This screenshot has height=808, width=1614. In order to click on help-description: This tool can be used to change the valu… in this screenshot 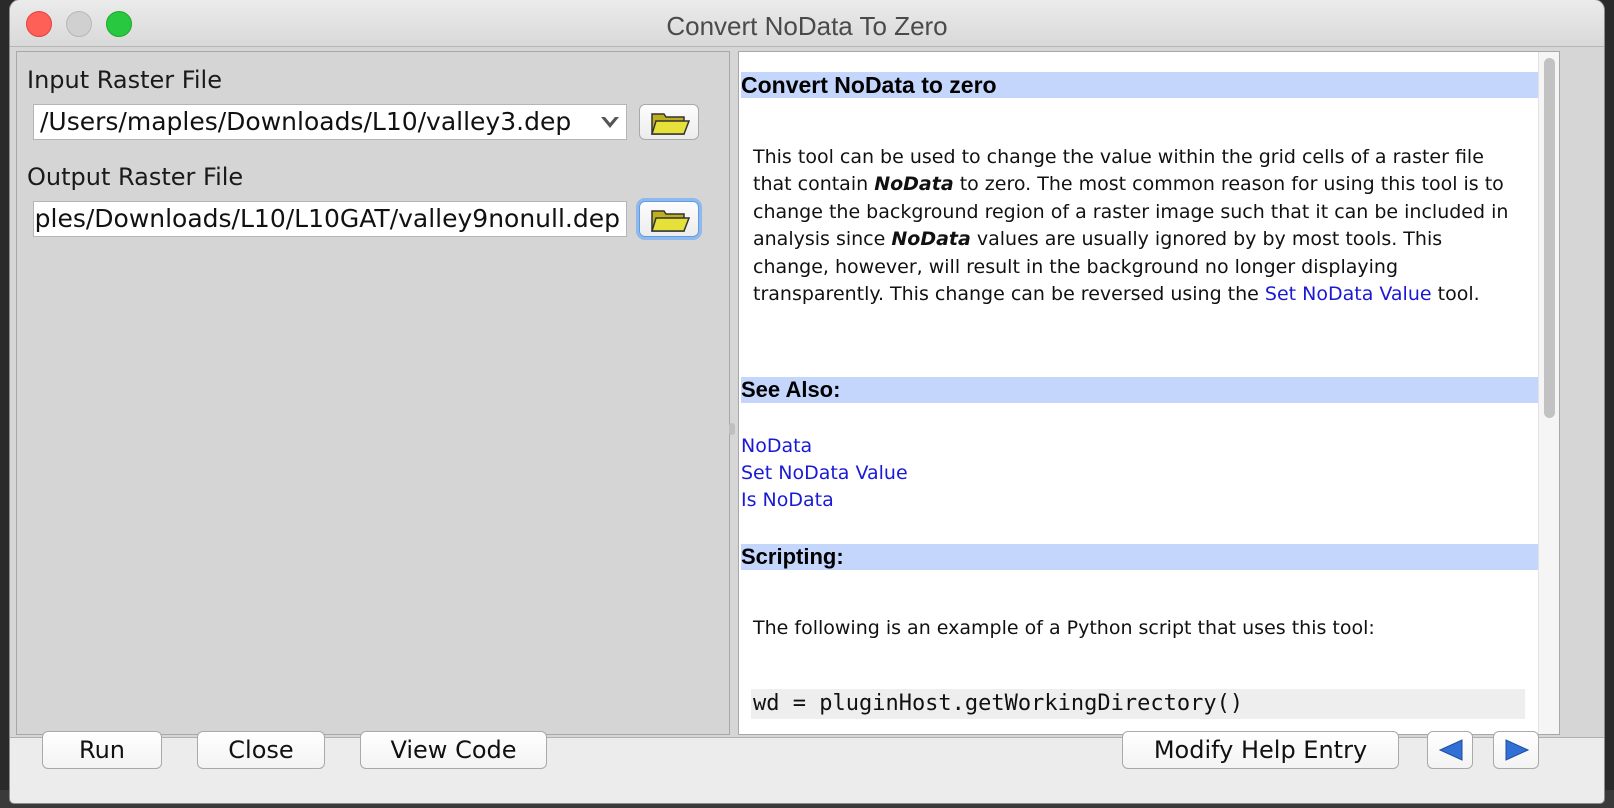, I will do `click(1133, 226)`.